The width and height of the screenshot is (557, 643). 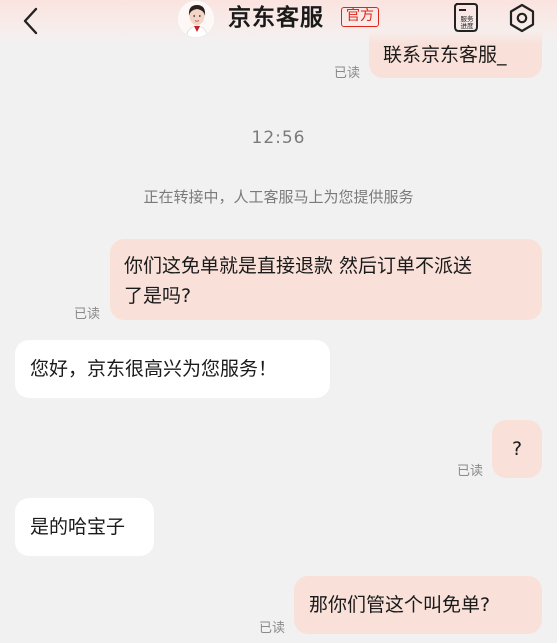 I want to click on message-text: ?, so click(x=517, y=449).